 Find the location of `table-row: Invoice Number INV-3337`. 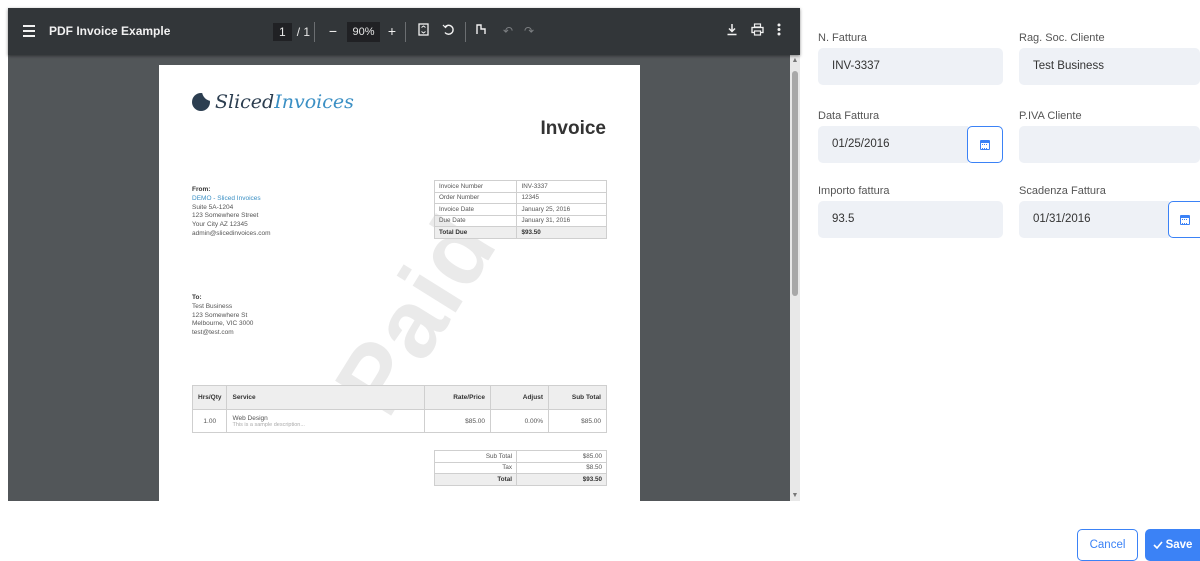

table-row: Invoice Number INV-3337 is located at coordinates (520, 186).